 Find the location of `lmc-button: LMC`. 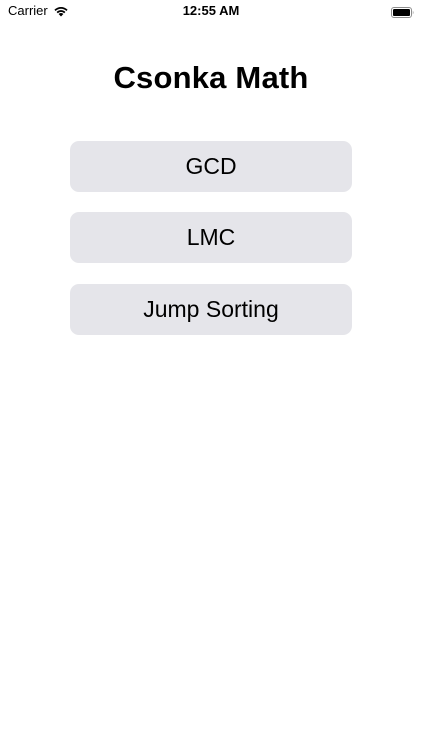

lmc-button: LMC is located at coordinates (211, 237).